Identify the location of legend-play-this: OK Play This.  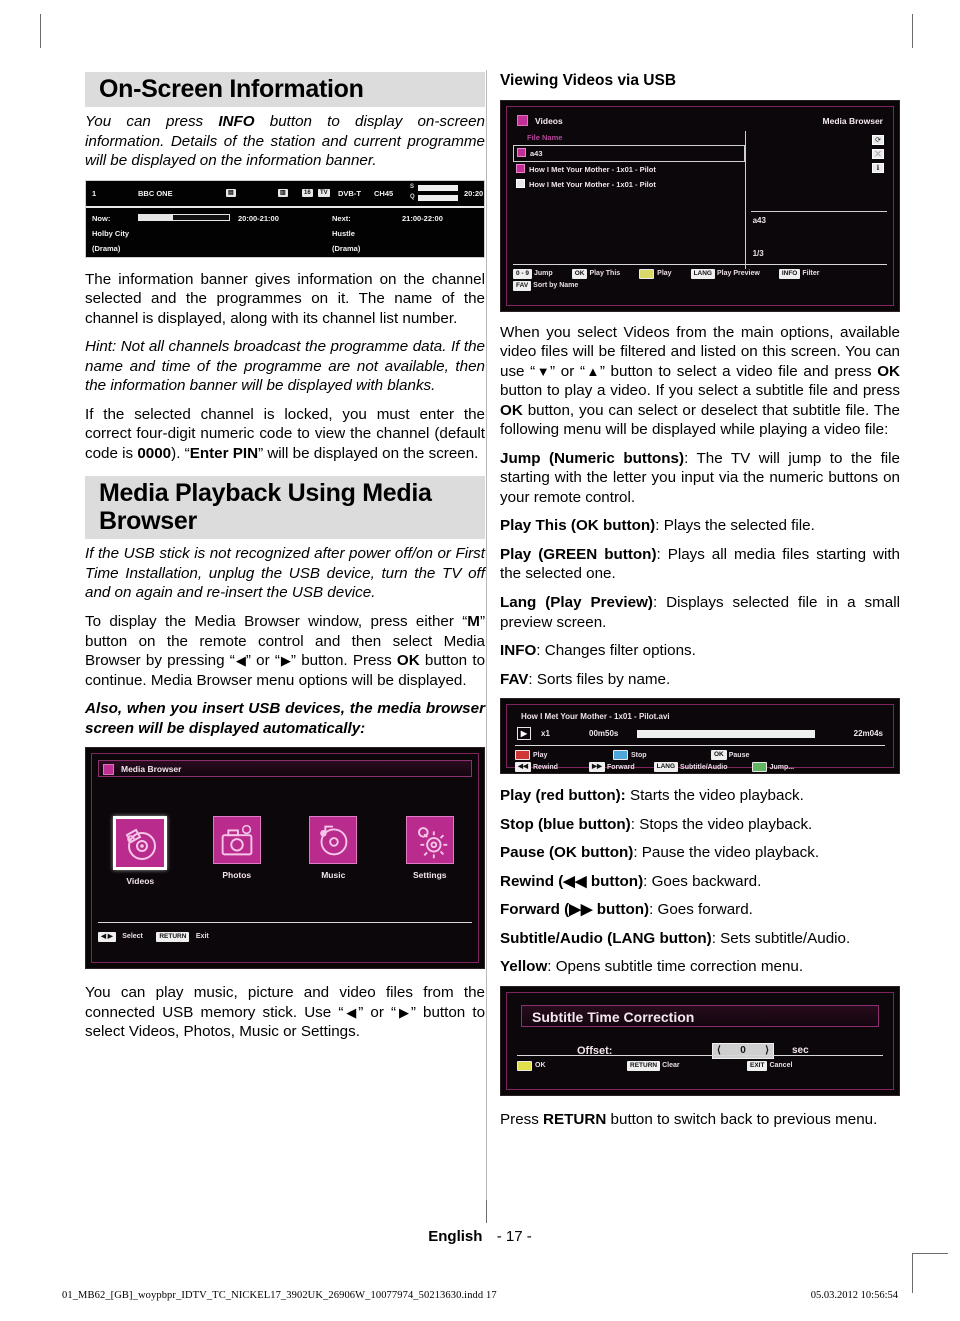
(600, 273).